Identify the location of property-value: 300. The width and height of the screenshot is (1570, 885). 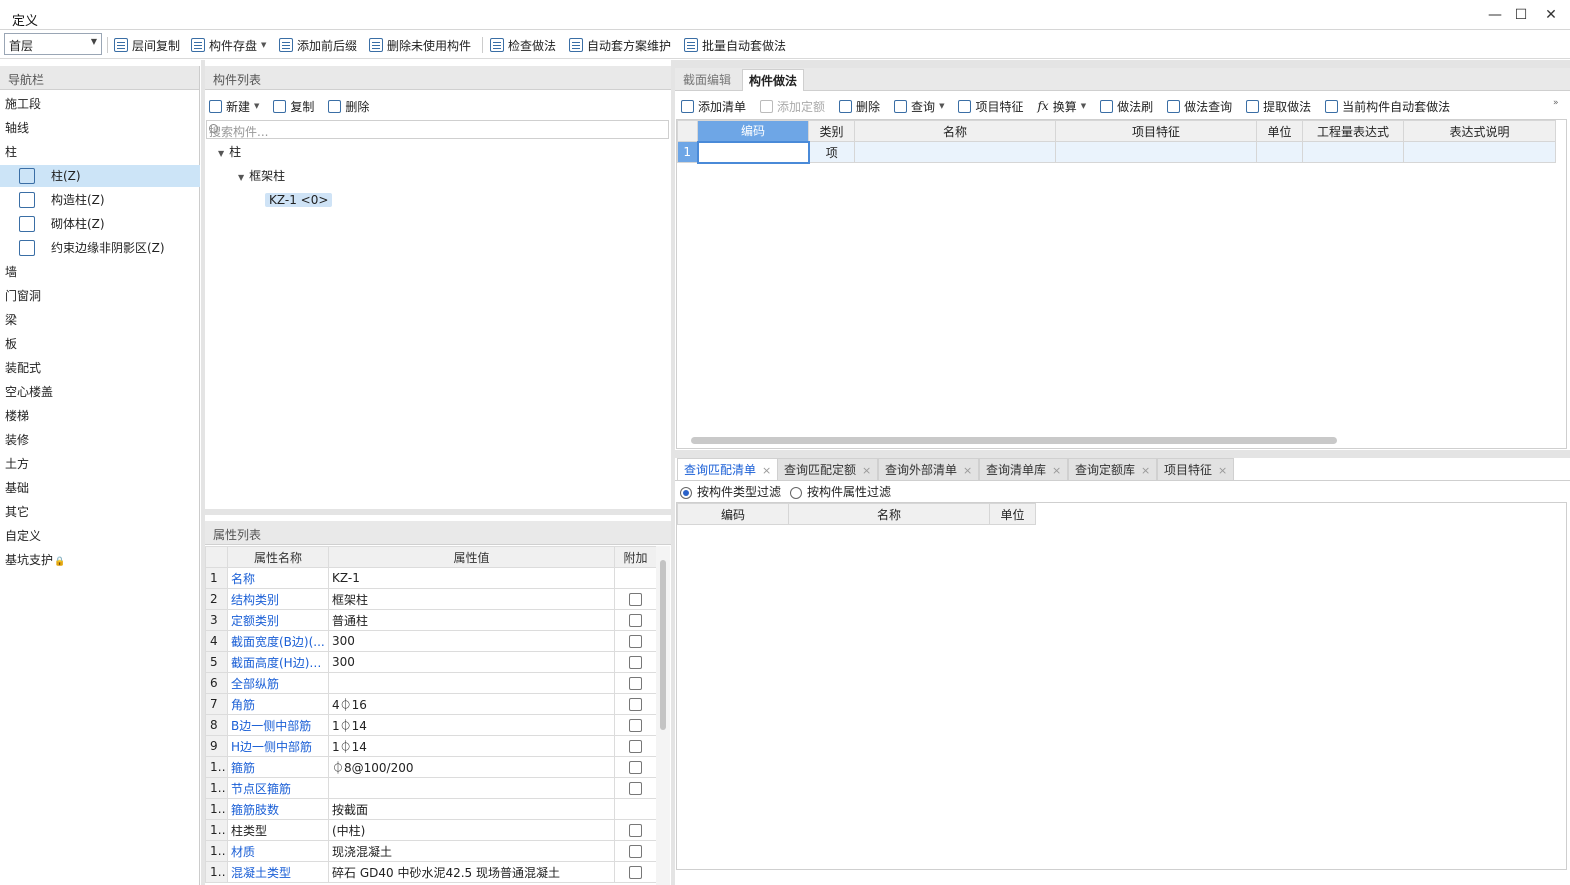
(471, 641).